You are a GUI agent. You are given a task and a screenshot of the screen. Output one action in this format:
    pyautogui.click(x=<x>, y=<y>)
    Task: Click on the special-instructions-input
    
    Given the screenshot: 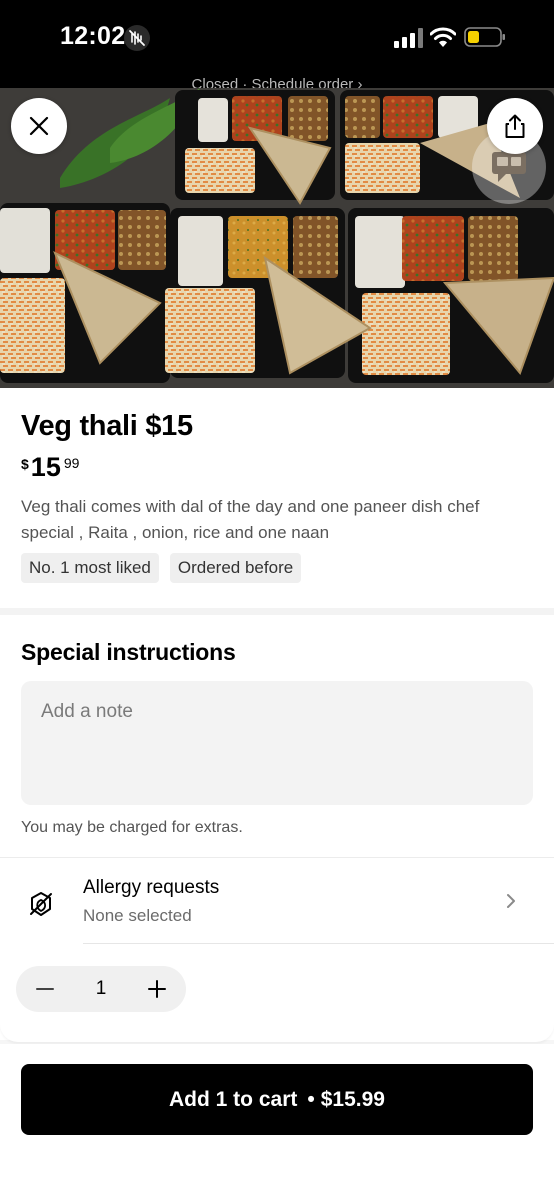 What is the action you would take?
    pyautogui.click(x=277, y=743)
    